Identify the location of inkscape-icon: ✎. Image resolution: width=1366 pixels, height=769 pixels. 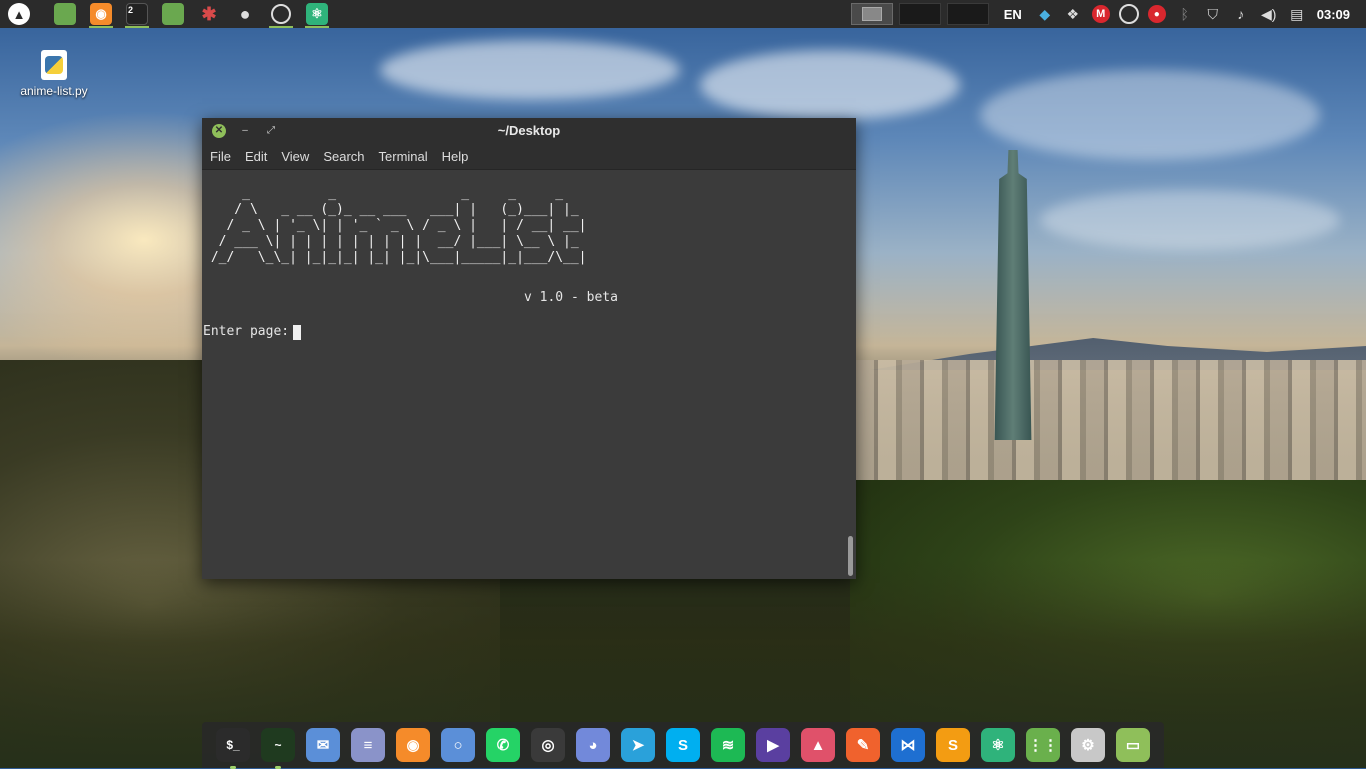
(863, 745).